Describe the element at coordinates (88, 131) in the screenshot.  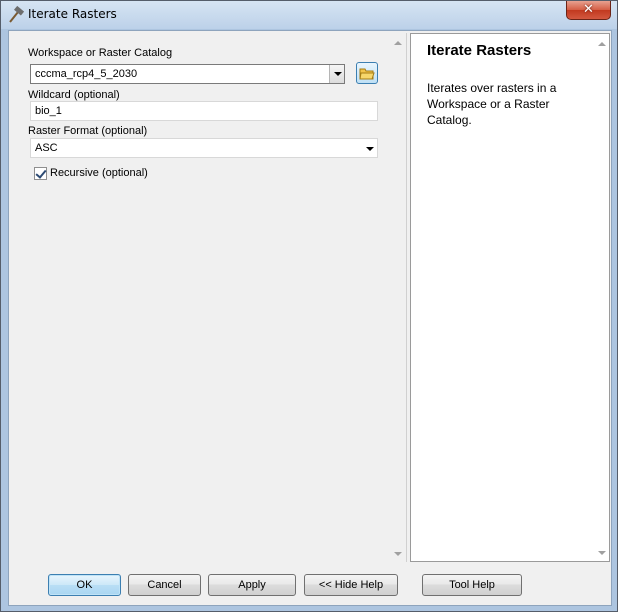
I see `raster-format-label: Raster Format (optional)` at that location.